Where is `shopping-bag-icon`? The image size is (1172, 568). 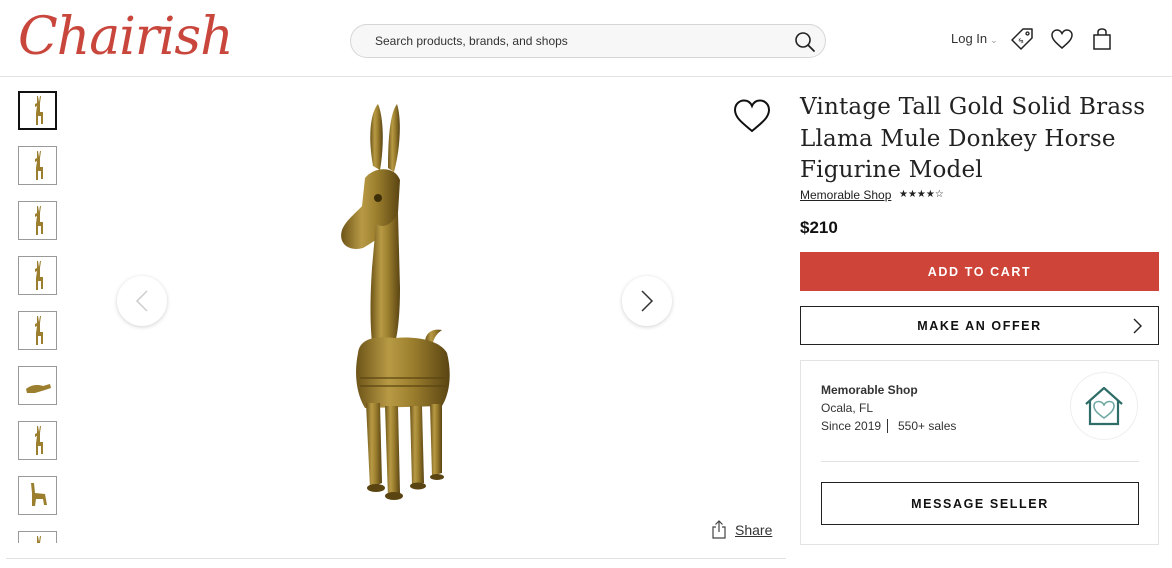 shopping-bag-icon is located at coordinates (1102, 39).